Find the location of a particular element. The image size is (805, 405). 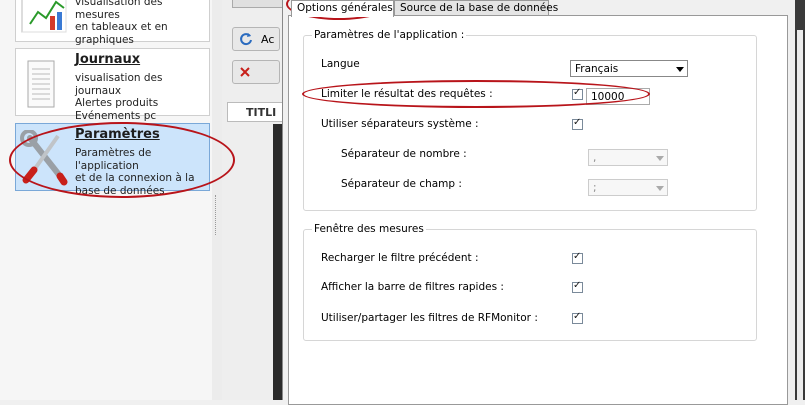

limit-input: 10000 is located at coordinates (618, 96).